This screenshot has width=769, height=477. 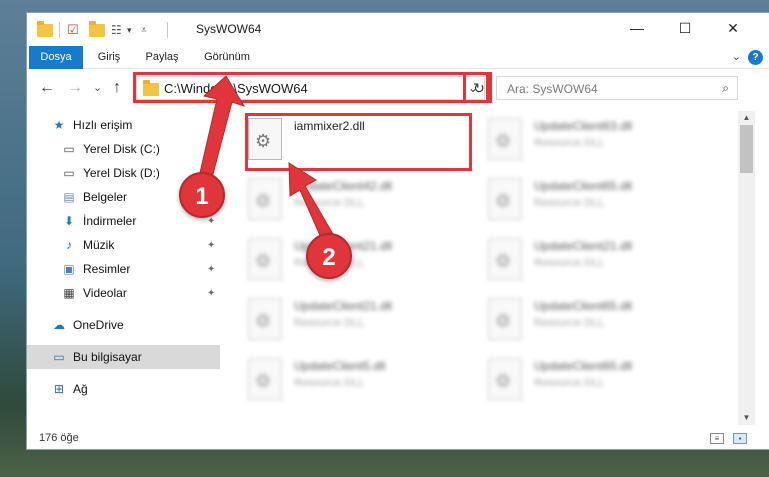 What do you see at coordinates (746, 149) in the screenshot?
I see `scrollbar-thumb` at bounding box center [746, 149].